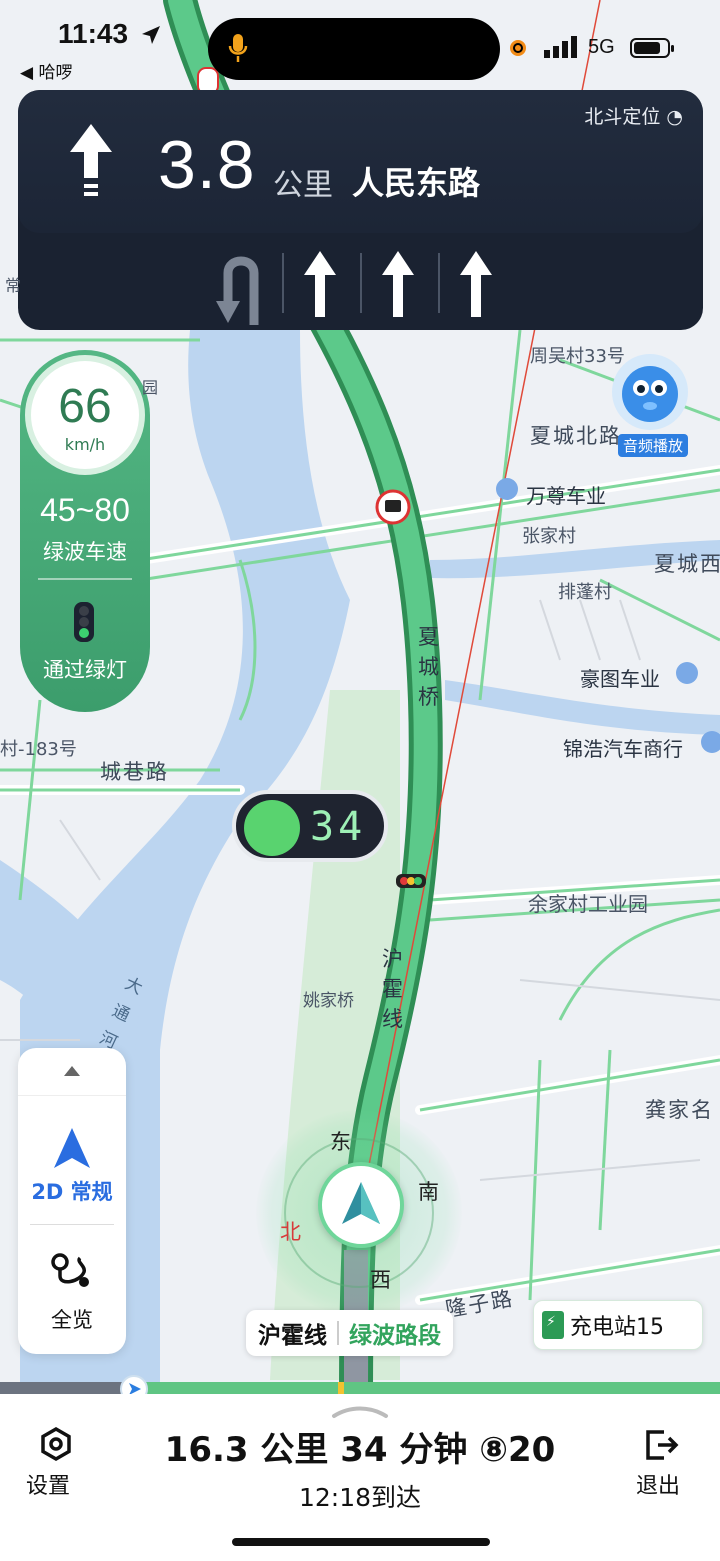 Image resolution: width=720 pixels, height=1561 pixels. I want to click on charging-station-button: 充电站15, so click(618, 1325).